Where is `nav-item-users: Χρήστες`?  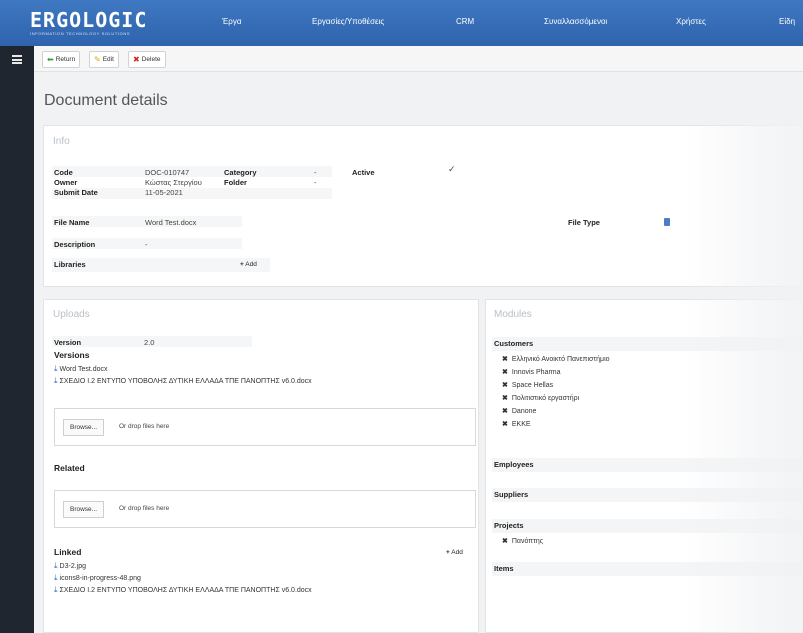
nav-item-users: Χρήστες is located at coordinates (691, 21).